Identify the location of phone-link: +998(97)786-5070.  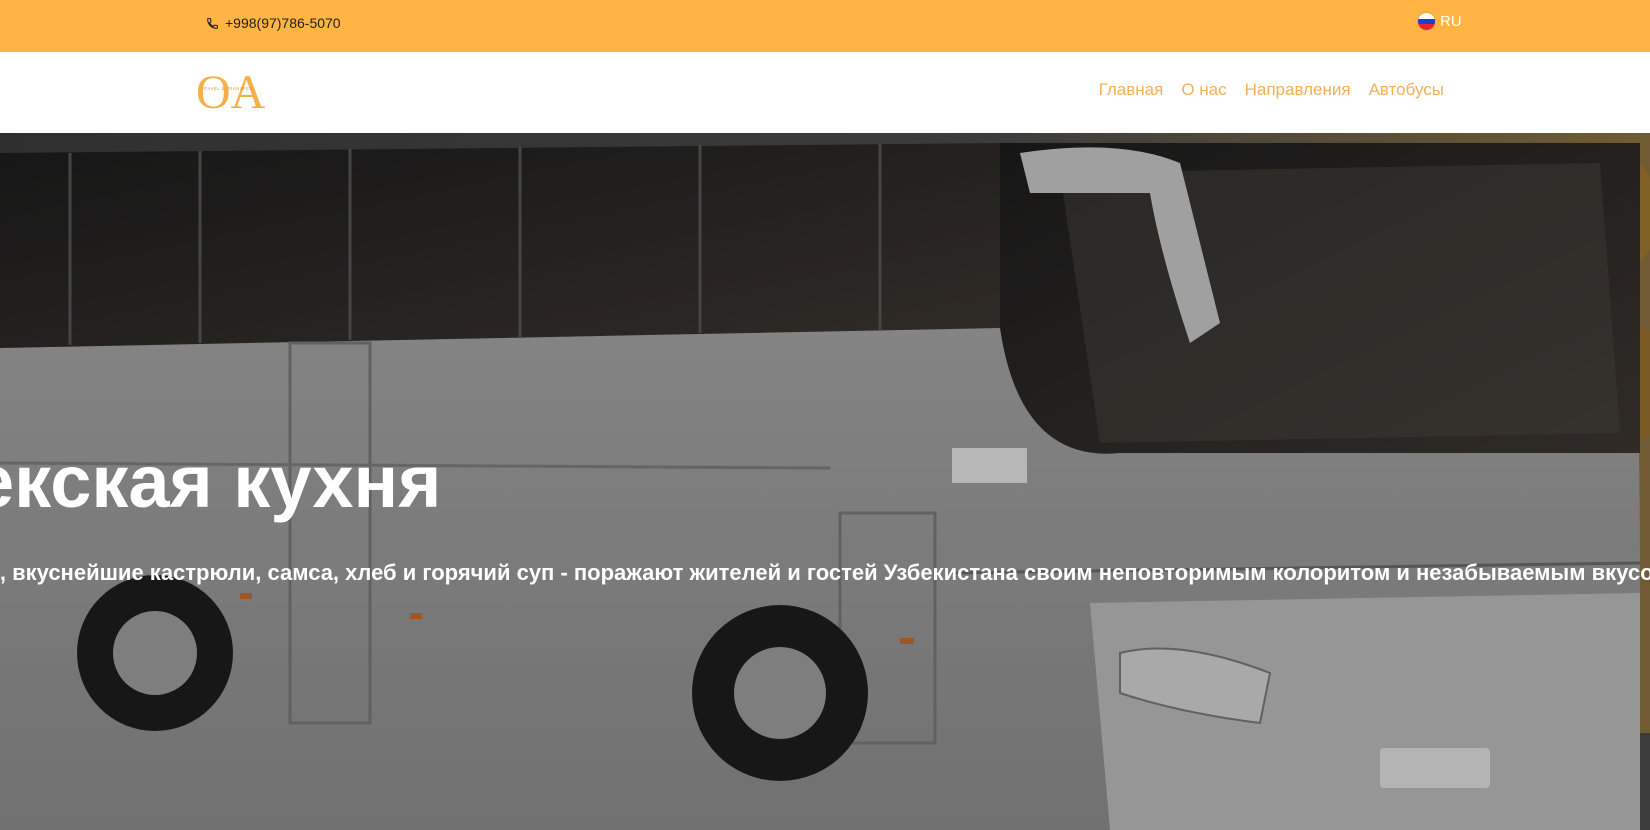
(273, 23).